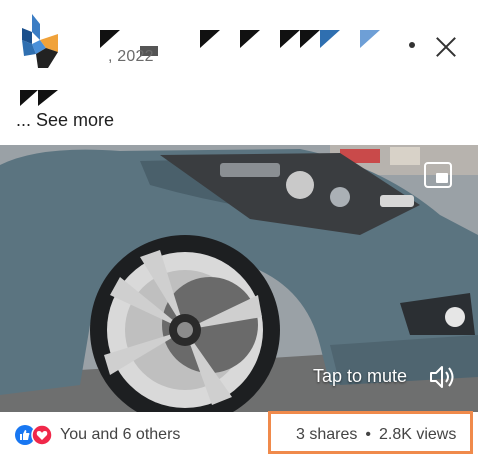 The width and height of the screenshot is (478, 459). Describe the element at coordinates (360, 376) in the screenshot. I see `tap-to-mute-label: Tap to mute` at that location.